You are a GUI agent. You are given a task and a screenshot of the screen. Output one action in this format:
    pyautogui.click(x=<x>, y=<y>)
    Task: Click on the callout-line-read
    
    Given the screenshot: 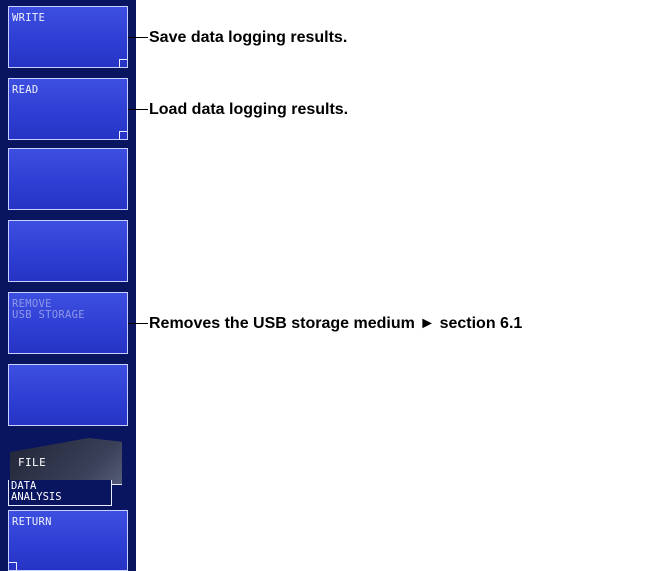 What is the action you would take?
    pyautogui.click(x=138, y=109)
    